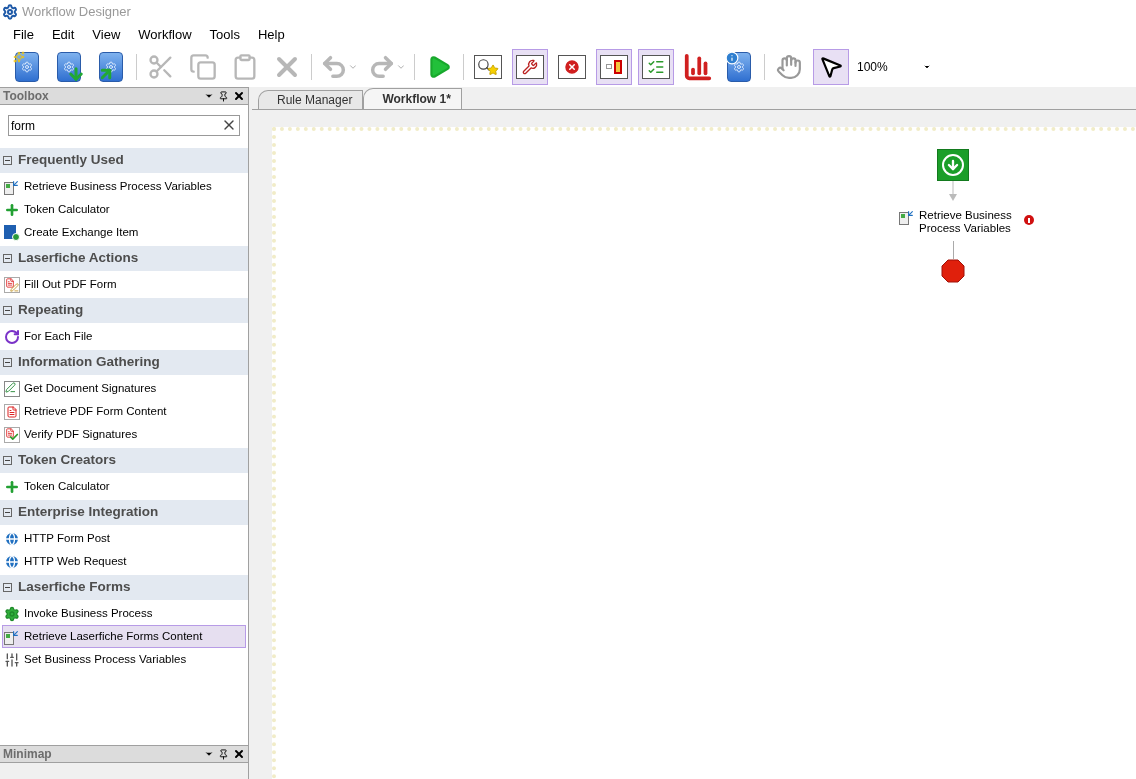 The height and width of the screenshot is (779, 1136). What do you see at coordinates (124, 336) in the screenshot?
I see `toolbox-item: For Each File` at bounding box center [124, 336].